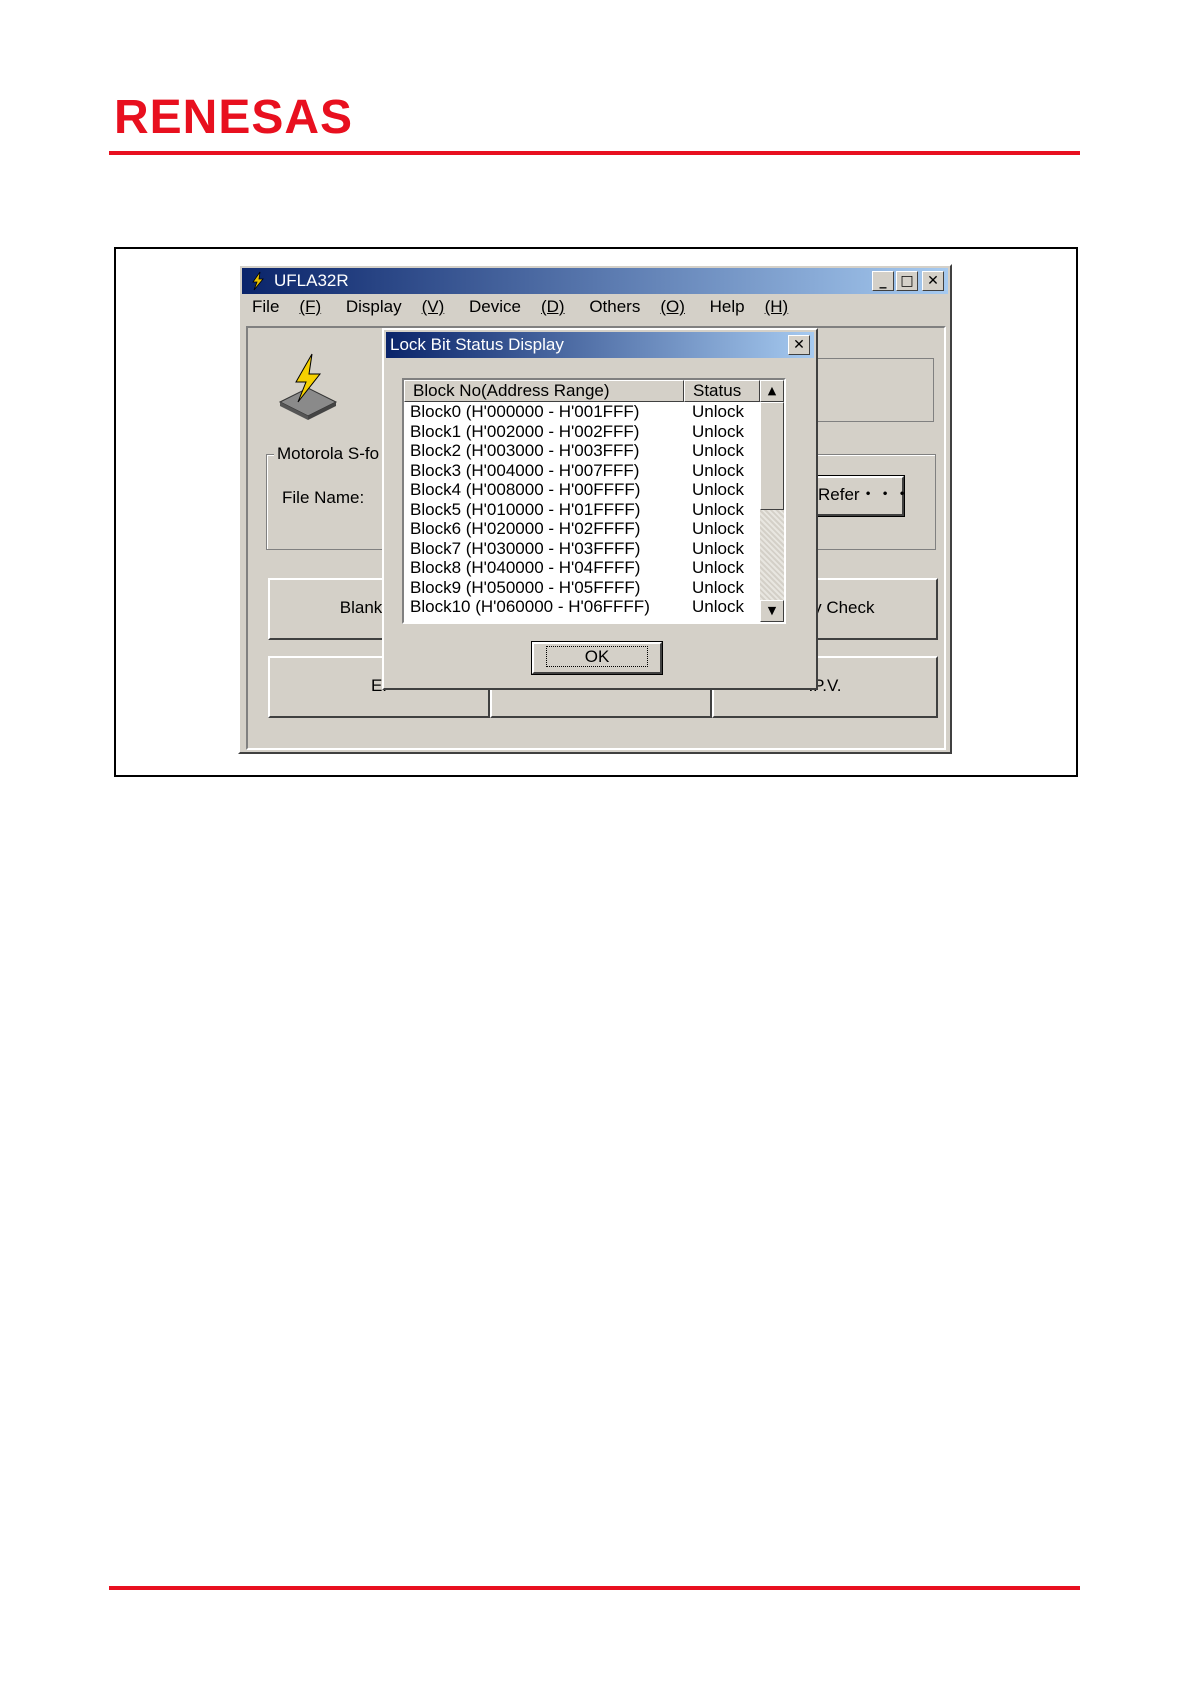 Image resolution: width=1191 pixels, height=1685 pixels. What do you see at coordinates (582, 607) in the screenshot?
I see `list-item: Block10 (H'060000 - H'06FFFF) Unlock` at bounding box center [582, 607].